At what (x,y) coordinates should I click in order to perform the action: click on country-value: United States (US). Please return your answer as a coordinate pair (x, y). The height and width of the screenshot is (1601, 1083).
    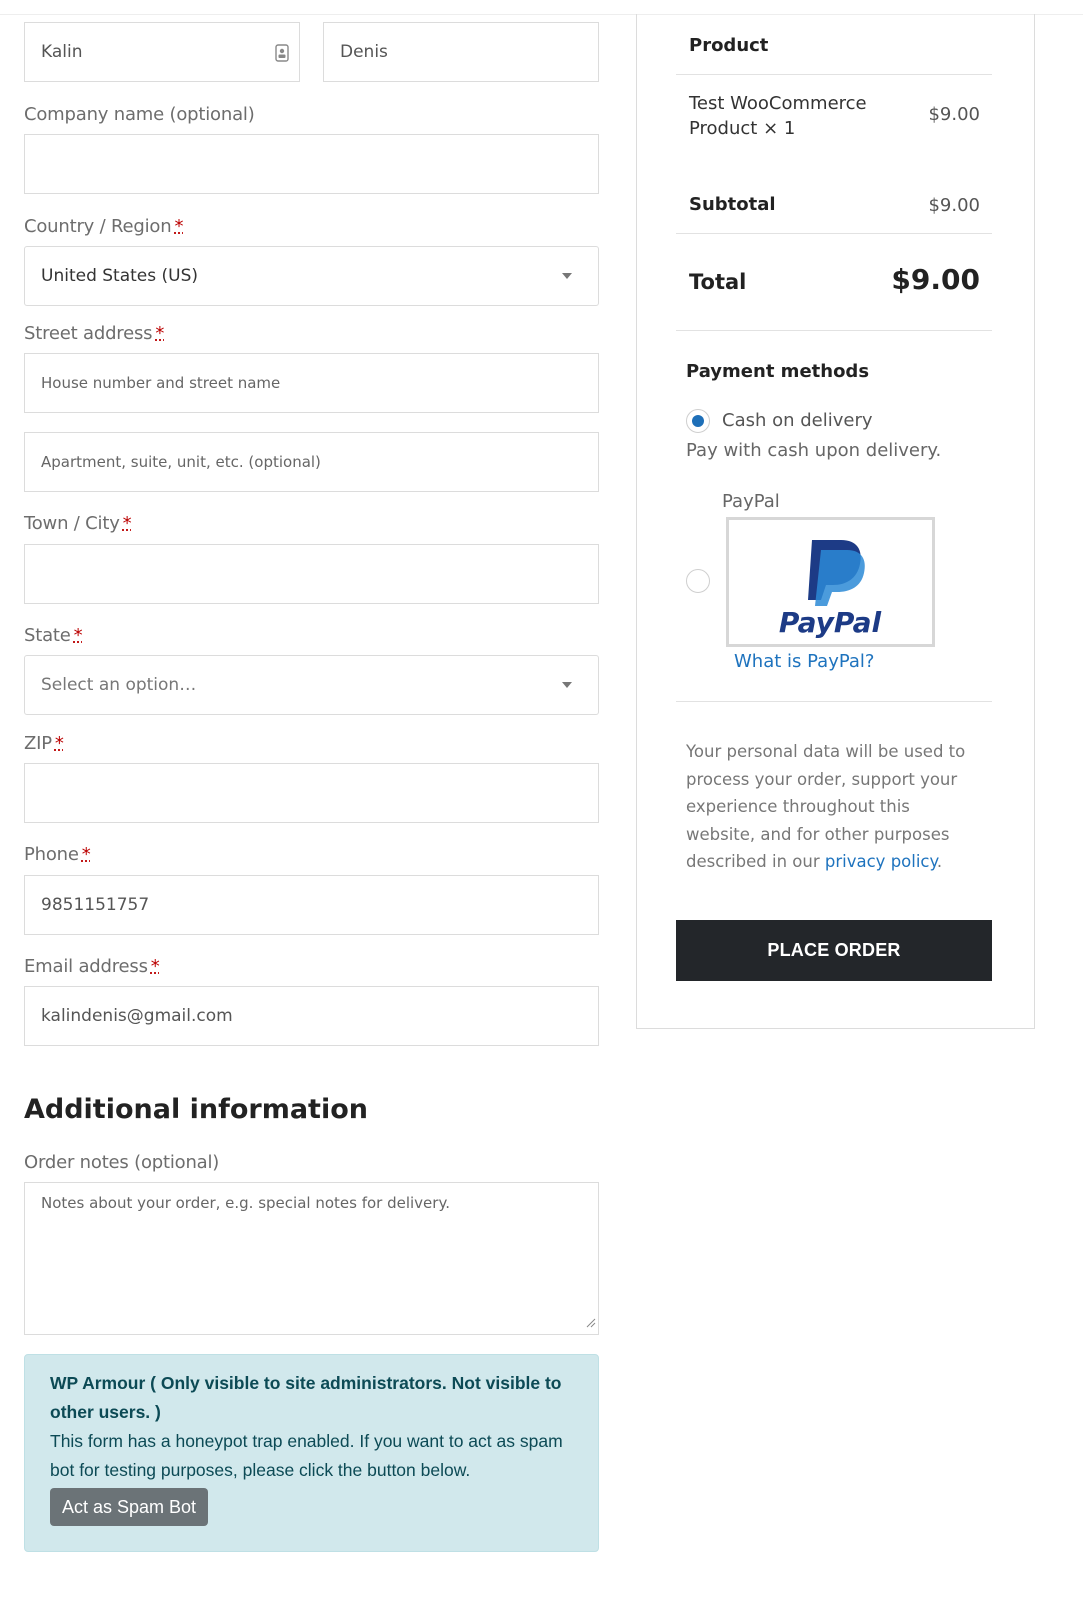
    Looking at the image, I should click on (120, 276).